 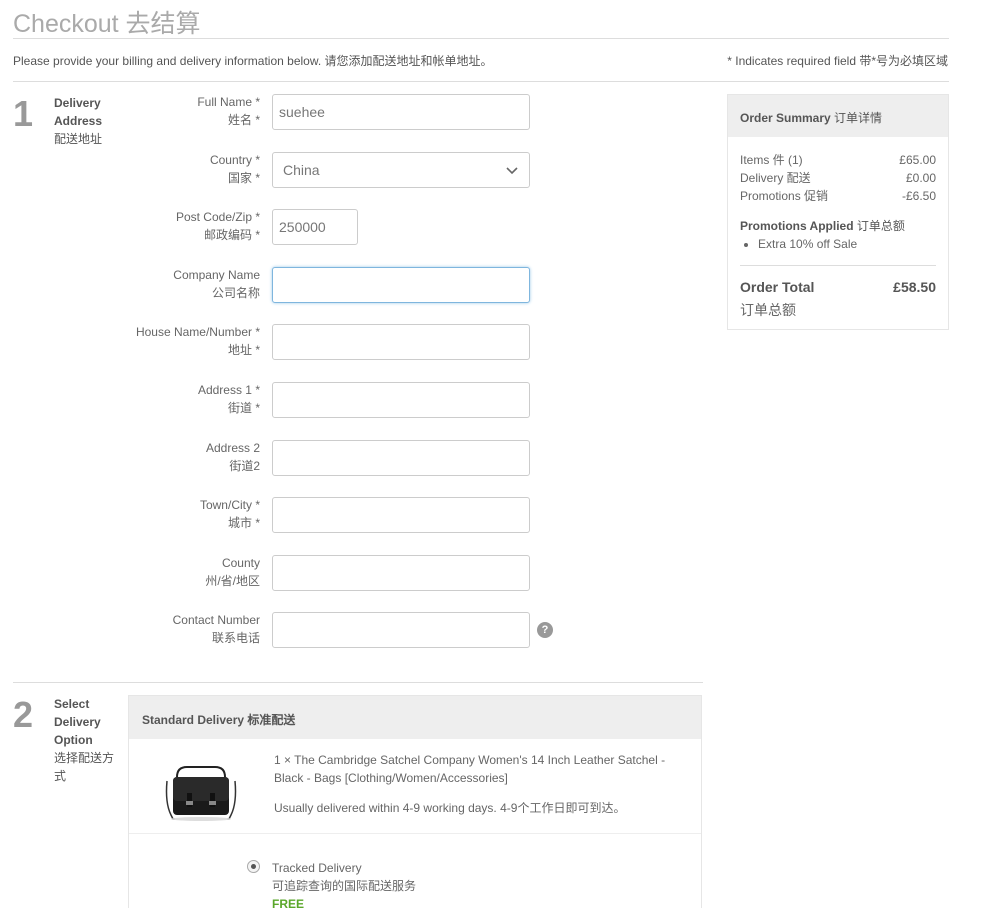 I want to click on label-en: Contact Number, so click(x=216, y=620).